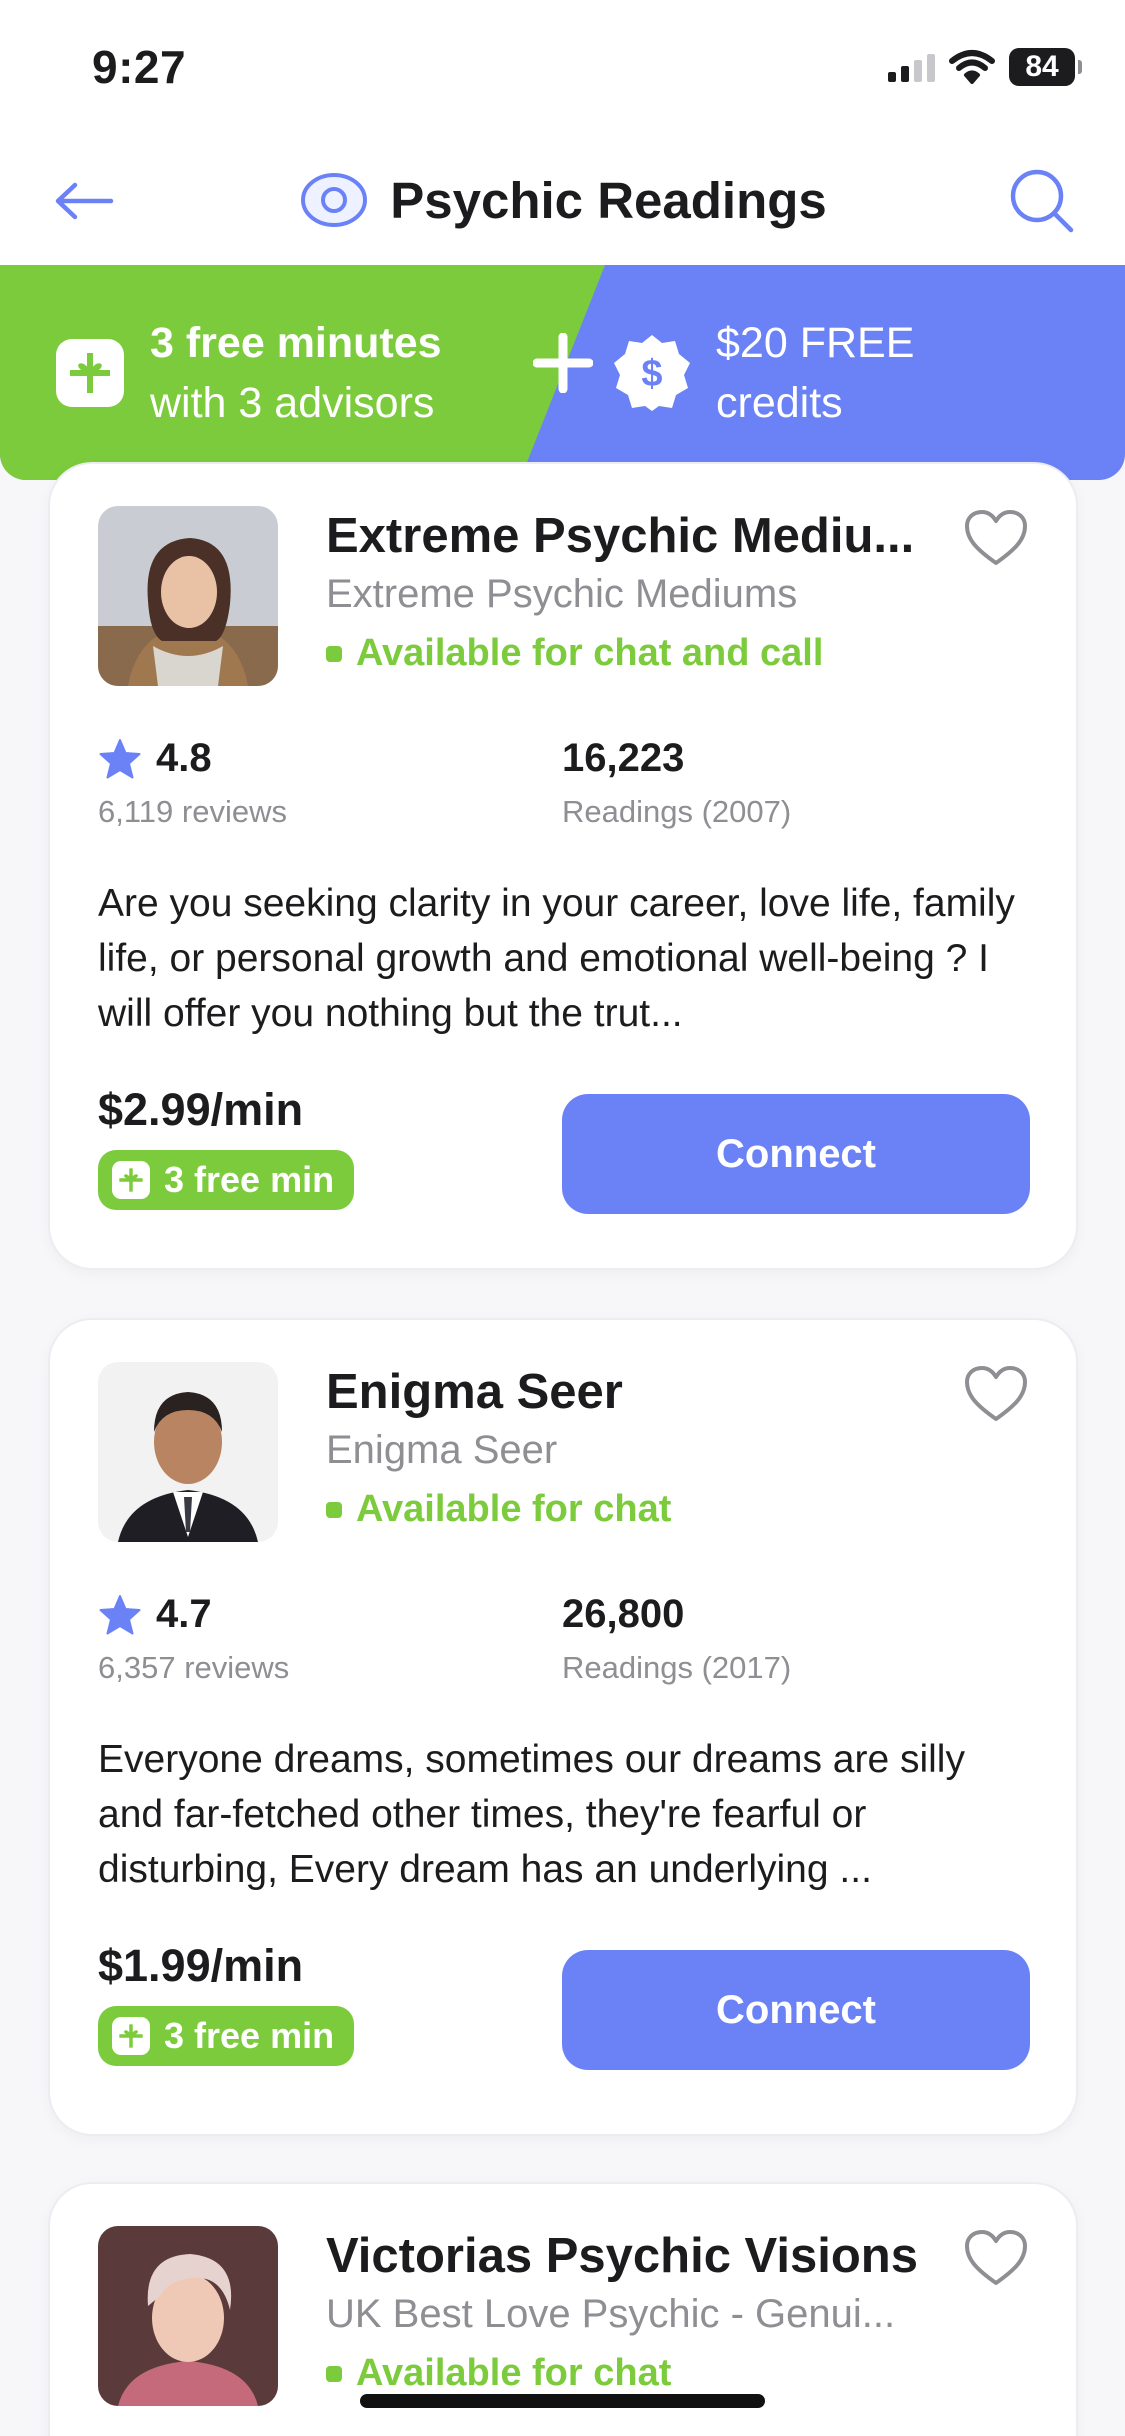  What do you see at coordinates (292, 403) in the screenshot?
I see `promo-left-line2: with 3 advisors` at bounding box center [292, 403].